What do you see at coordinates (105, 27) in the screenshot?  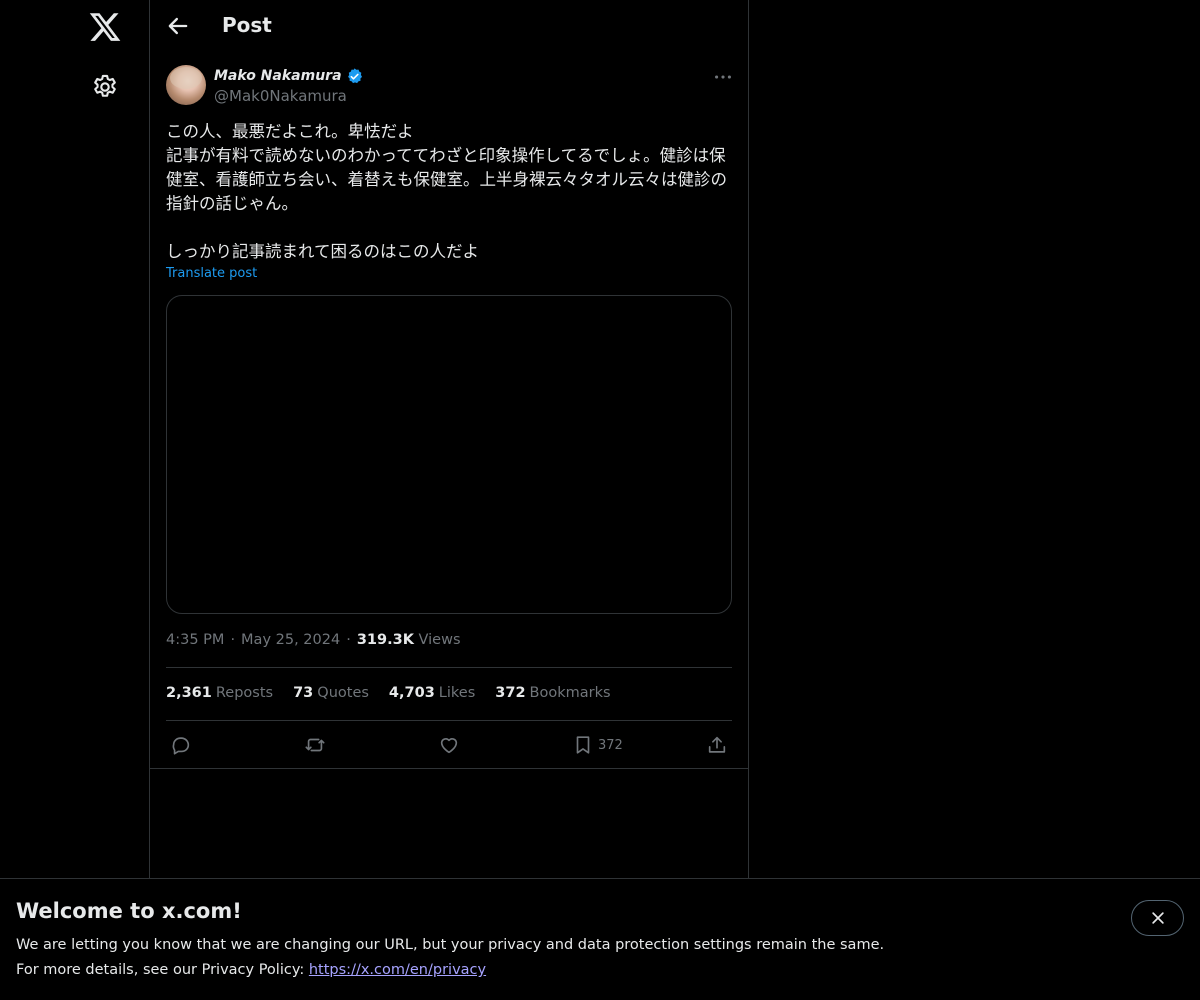 I see `x-logo-icon` at bounding box center [105, 27].